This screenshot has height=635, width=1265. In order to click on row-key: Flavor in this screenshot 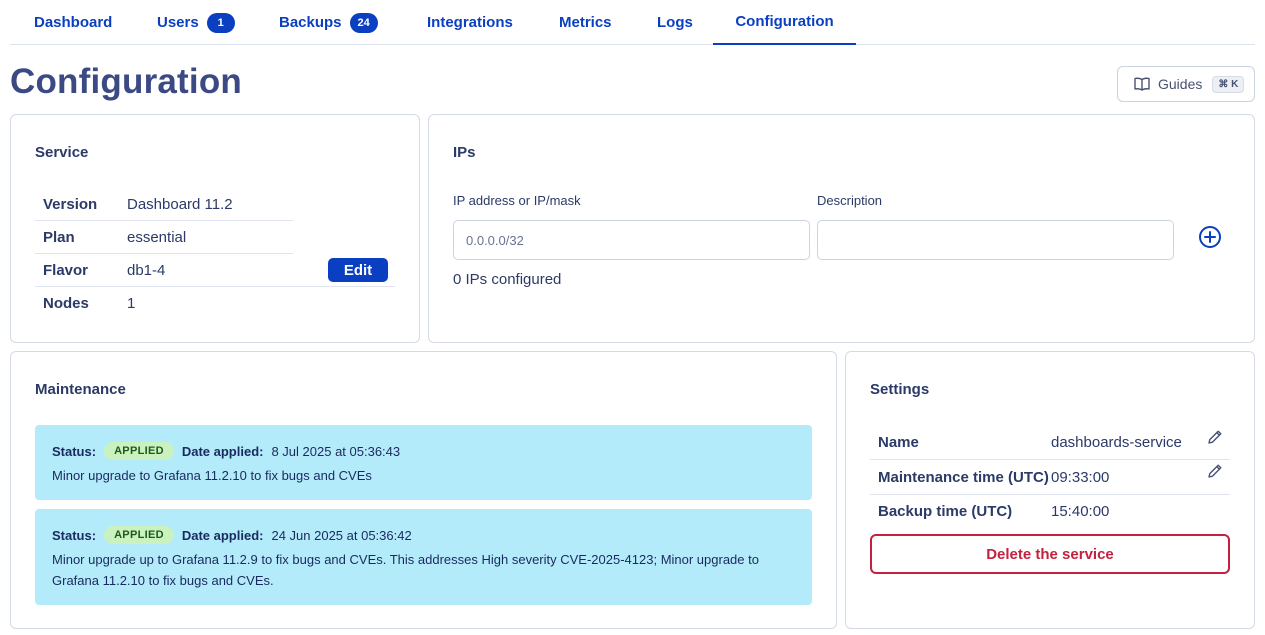, I will do `click(66, 270)`.